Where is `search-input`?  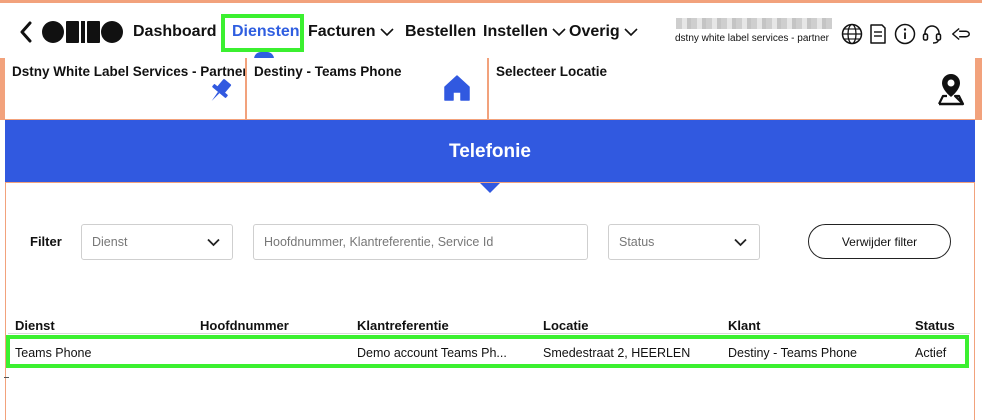
search-input is located at coordinates (420, 242).